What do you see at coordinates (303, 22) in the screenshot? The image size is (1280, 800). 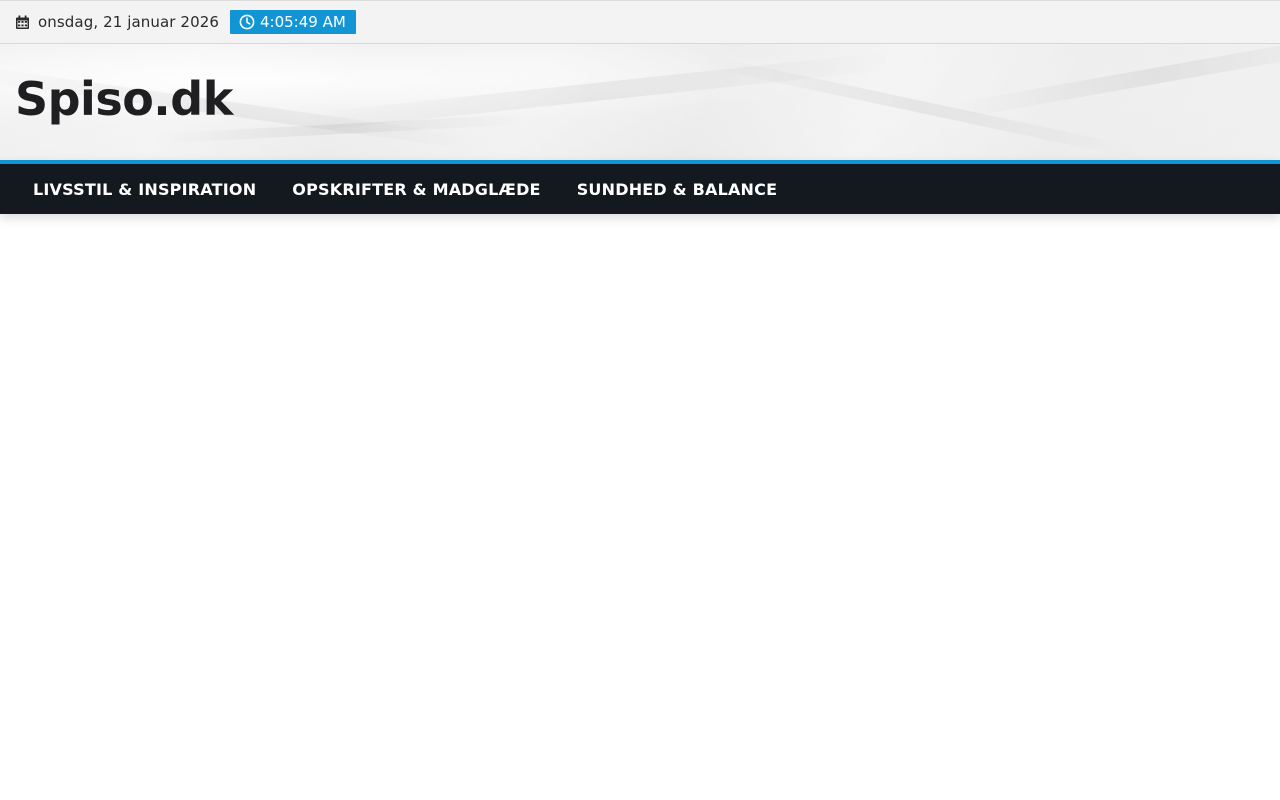 I see `current-time: 4:05:49 AM` at bounding box center [303, 22].